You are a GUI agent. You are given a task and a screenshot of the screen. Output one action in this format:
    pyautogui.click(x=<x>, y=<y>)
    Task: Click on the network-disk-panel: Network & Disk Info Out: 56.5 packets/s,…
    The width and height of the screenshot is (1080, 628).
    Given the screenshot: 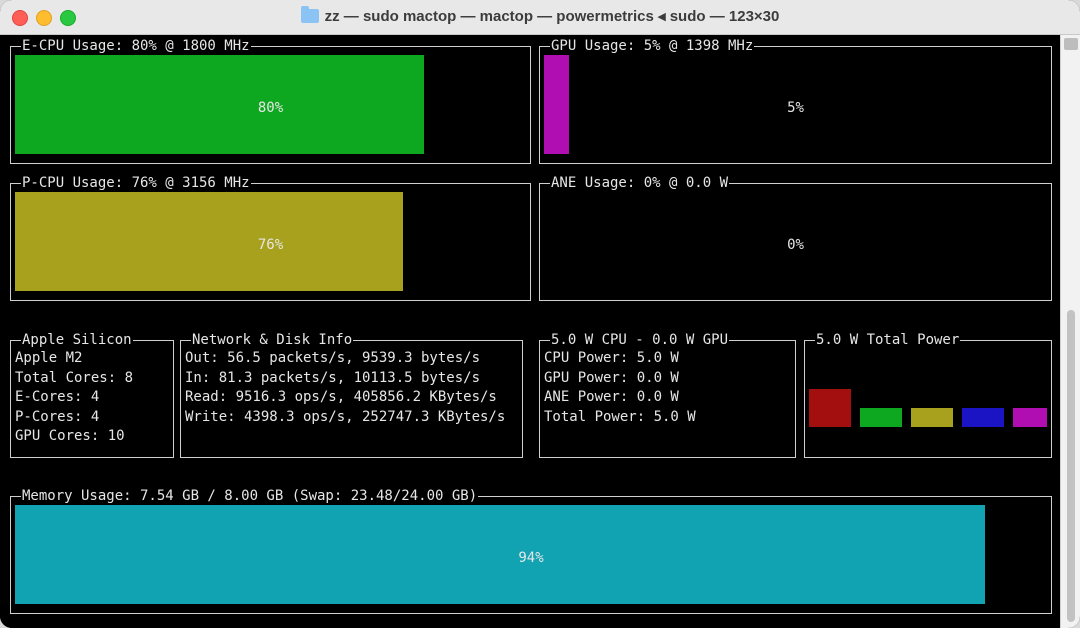 What is the action you would take?
    pyautogui.click(x=351, y=395)
    